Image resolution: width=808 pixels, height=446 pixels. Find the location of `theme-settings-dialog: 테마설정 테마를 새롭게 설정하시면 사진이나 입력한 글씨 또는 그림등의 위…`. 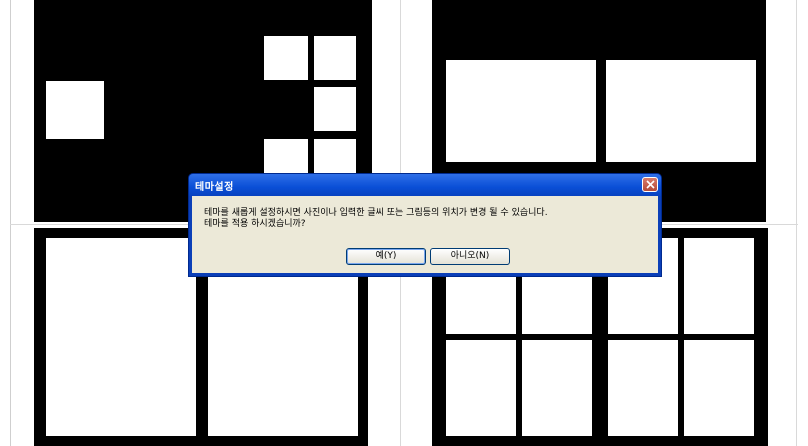

theme-settings-dialog: 테마설정 테마를 새롭게 설정하시면 사진이나 입력한 글씨 또는 그림등의 위… is located at coordinates (425, 225).